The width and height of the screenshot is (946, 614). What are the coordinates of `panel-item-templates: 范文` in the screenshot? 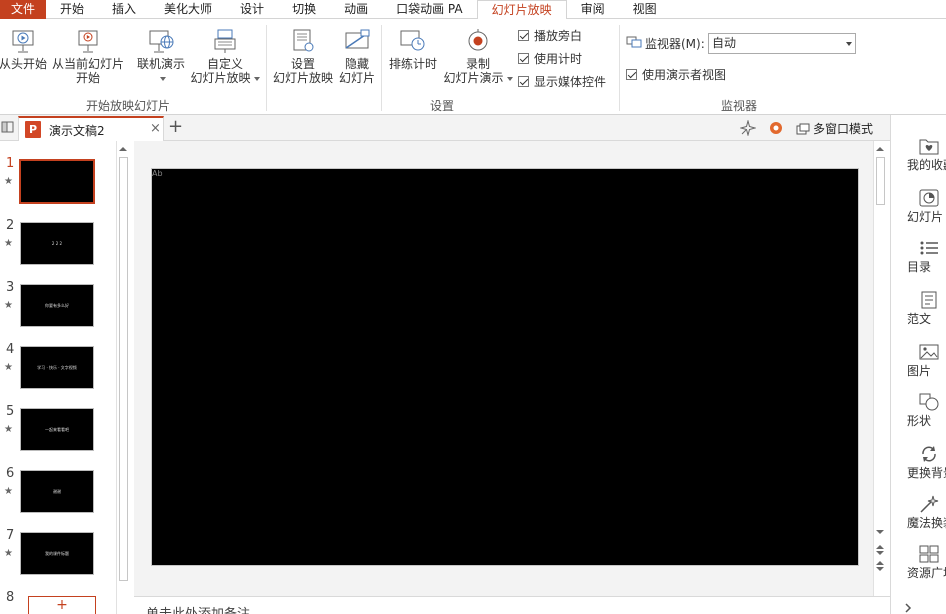 It's located at (918, 309).